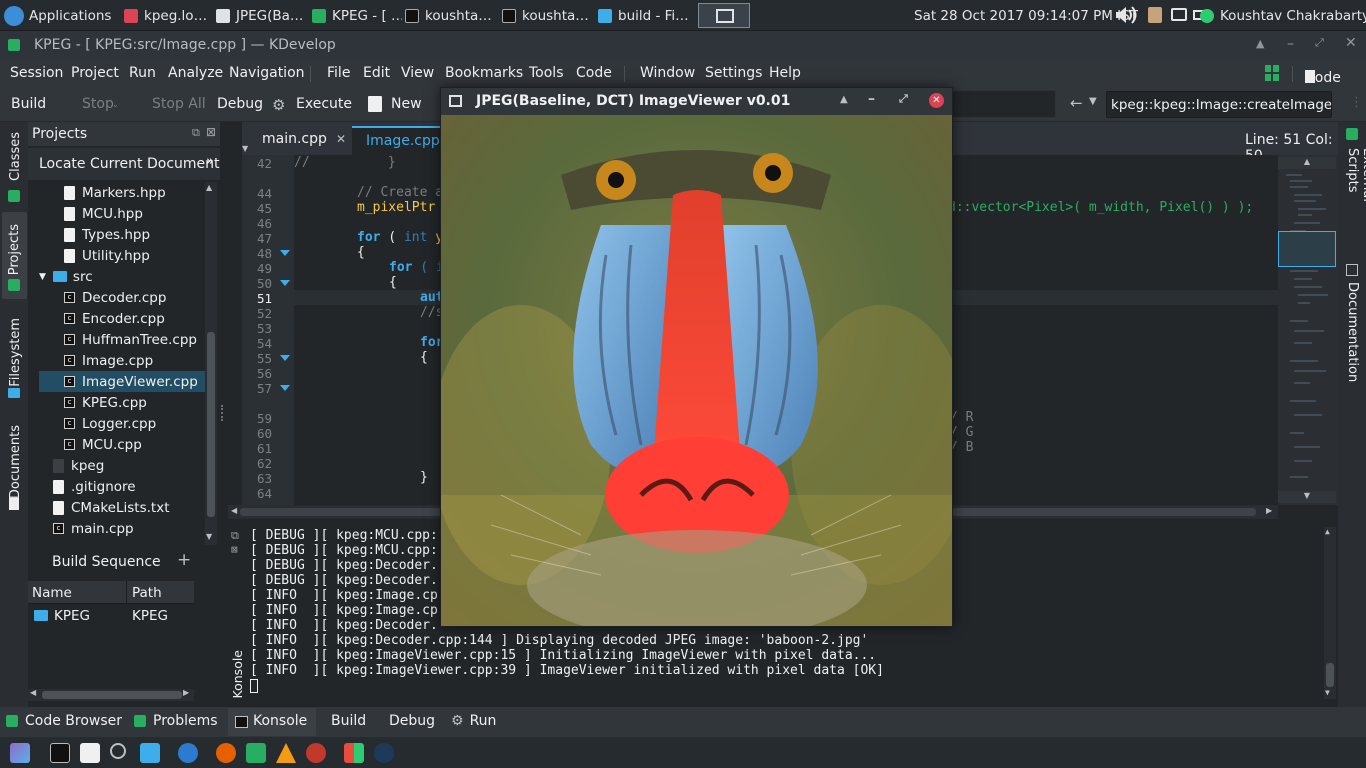 This screenshot has height=768, width=1366. I want to click on tree-item: c KPEG.cpp, so click(105, 402).